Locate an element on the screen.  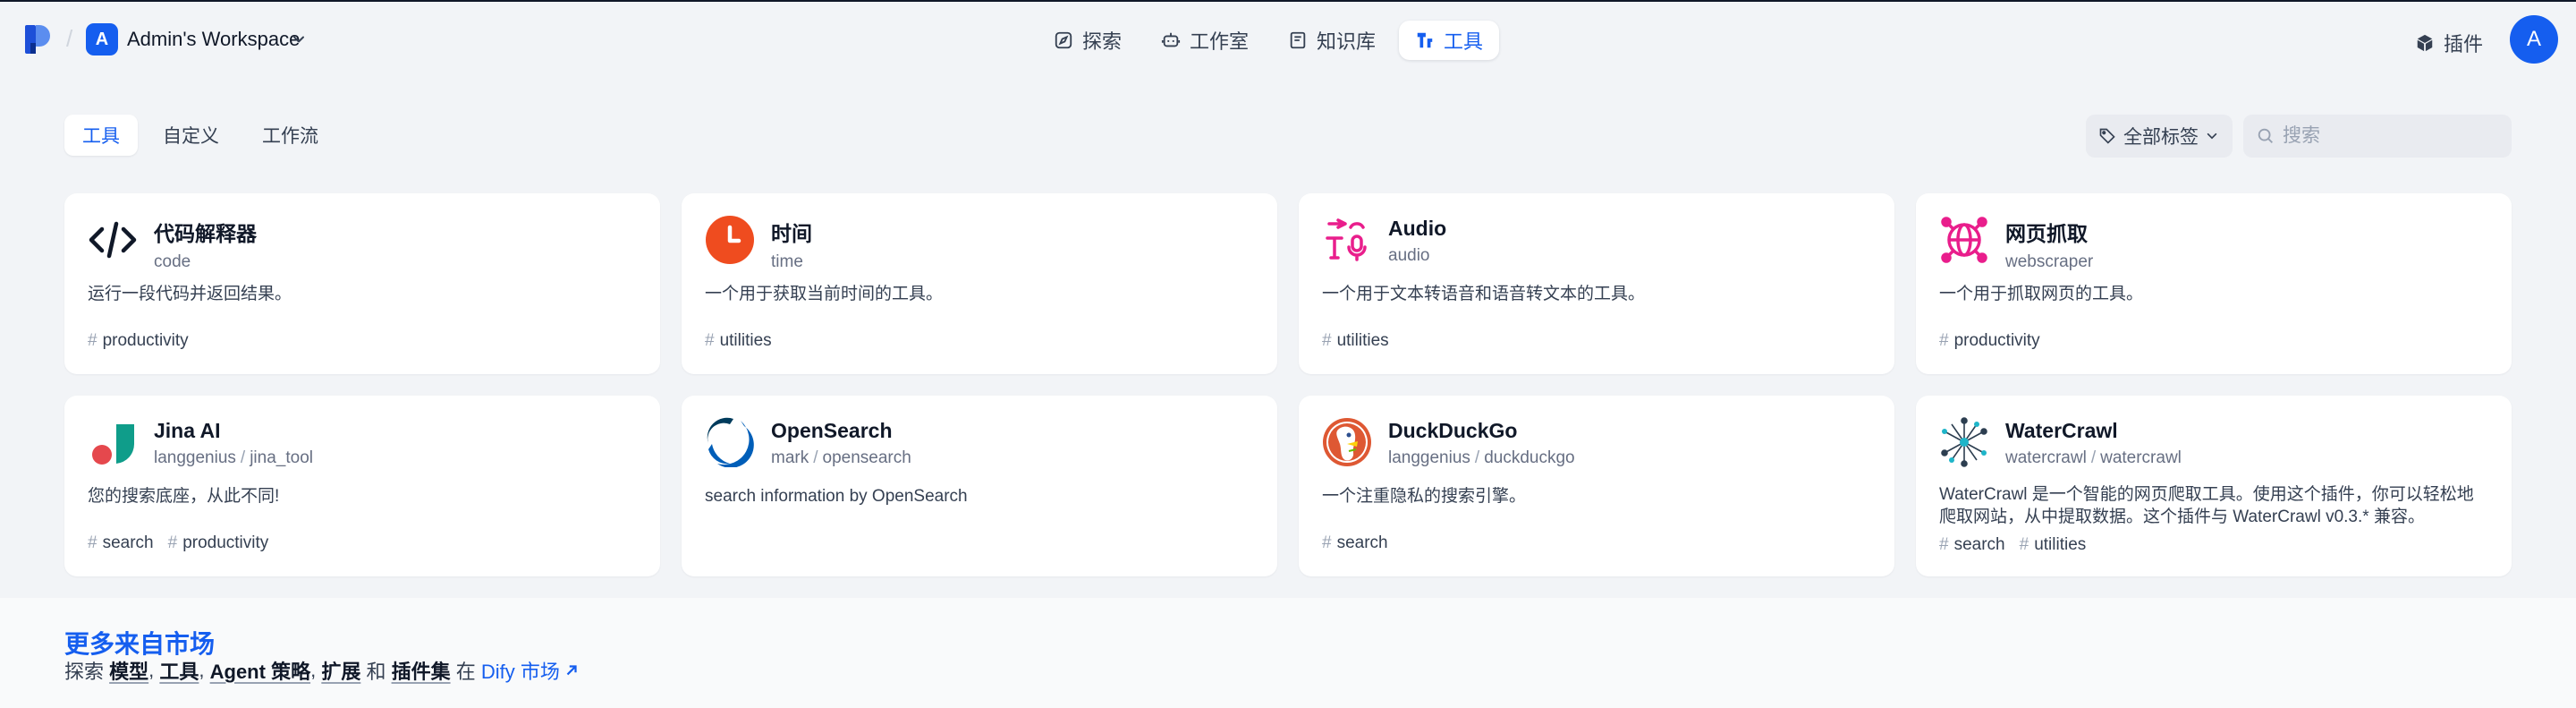
nav-studio: 工作室 is located at coordinates (1205, 41).